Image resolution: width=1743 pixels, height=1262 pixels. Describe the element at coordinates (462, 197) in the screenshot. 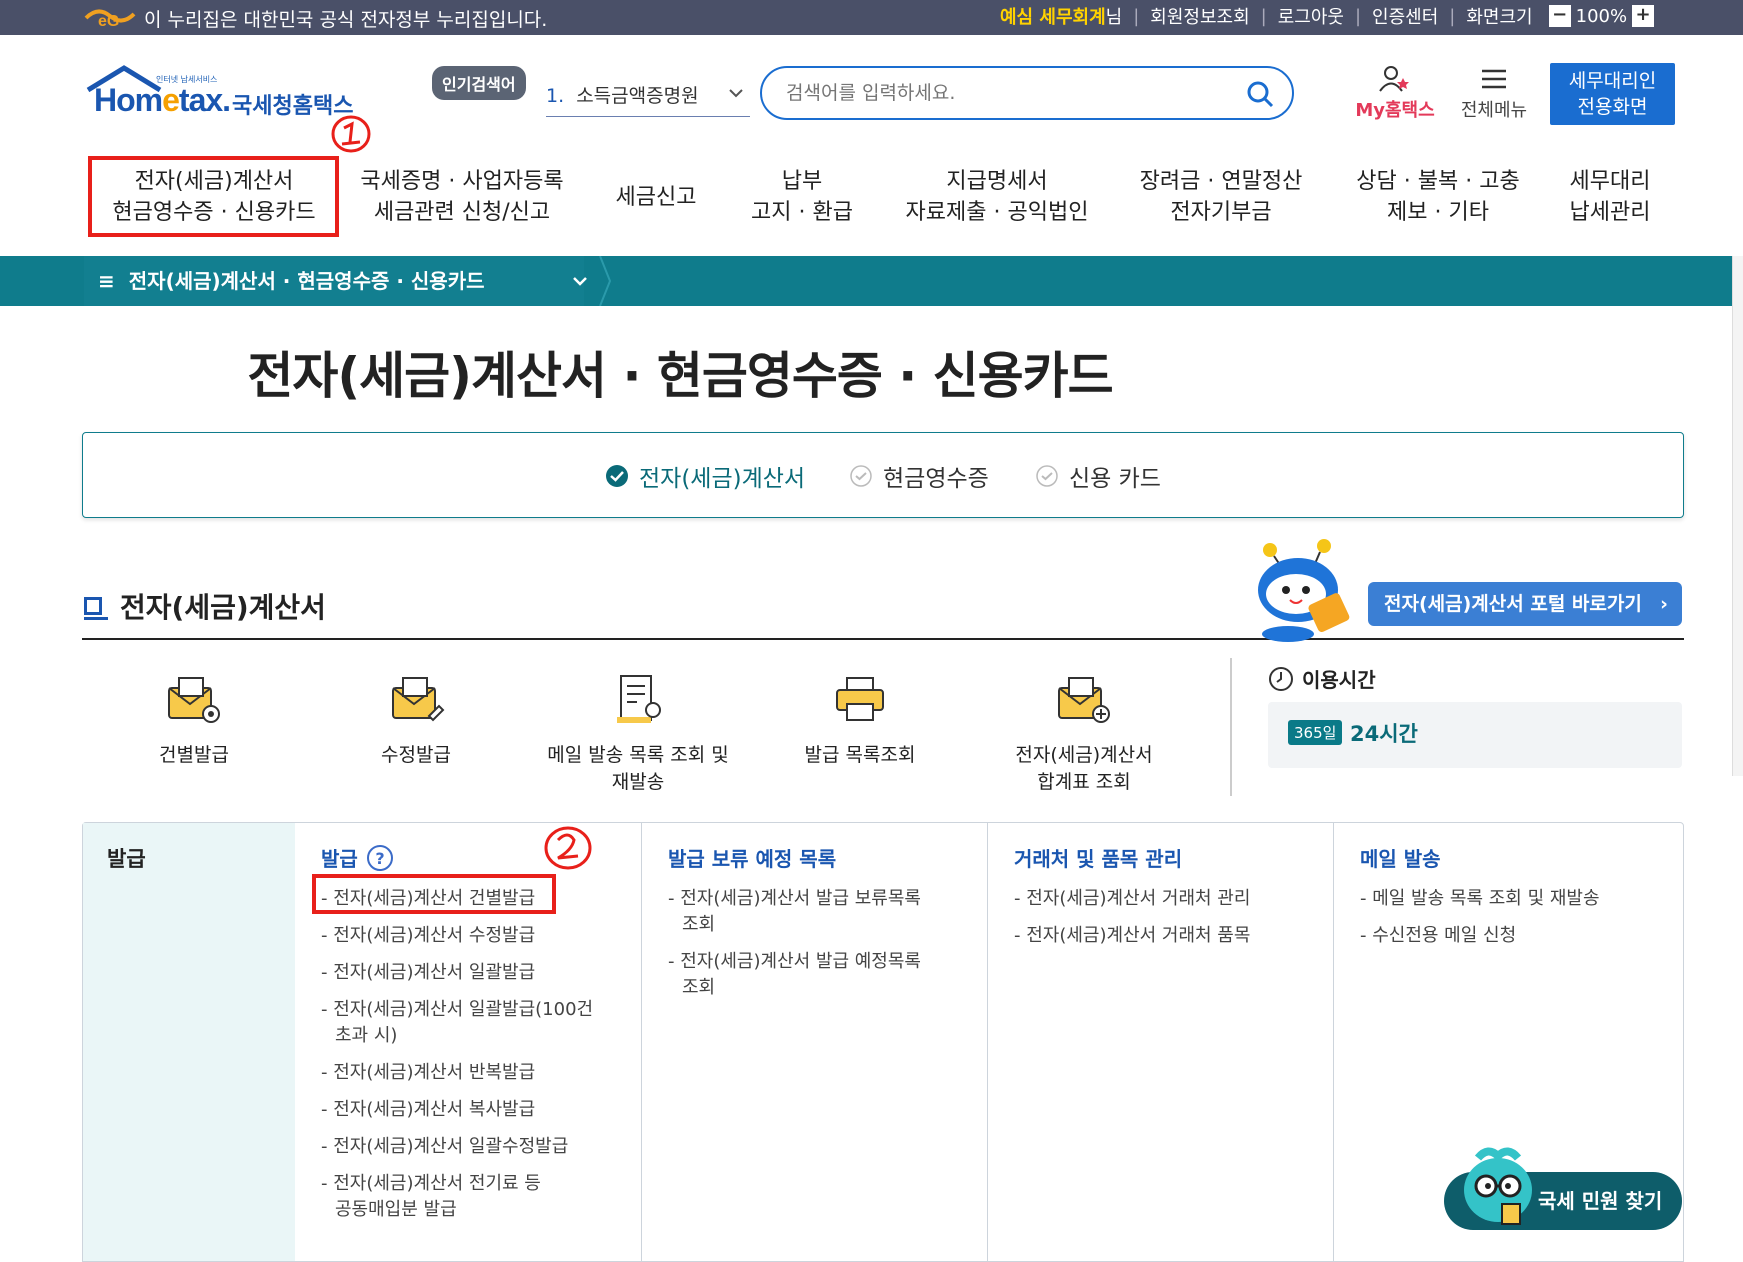

I see `gnb-item-certificate: 국세증명 · 사업자등록세금관련 신청/신고` at that location.